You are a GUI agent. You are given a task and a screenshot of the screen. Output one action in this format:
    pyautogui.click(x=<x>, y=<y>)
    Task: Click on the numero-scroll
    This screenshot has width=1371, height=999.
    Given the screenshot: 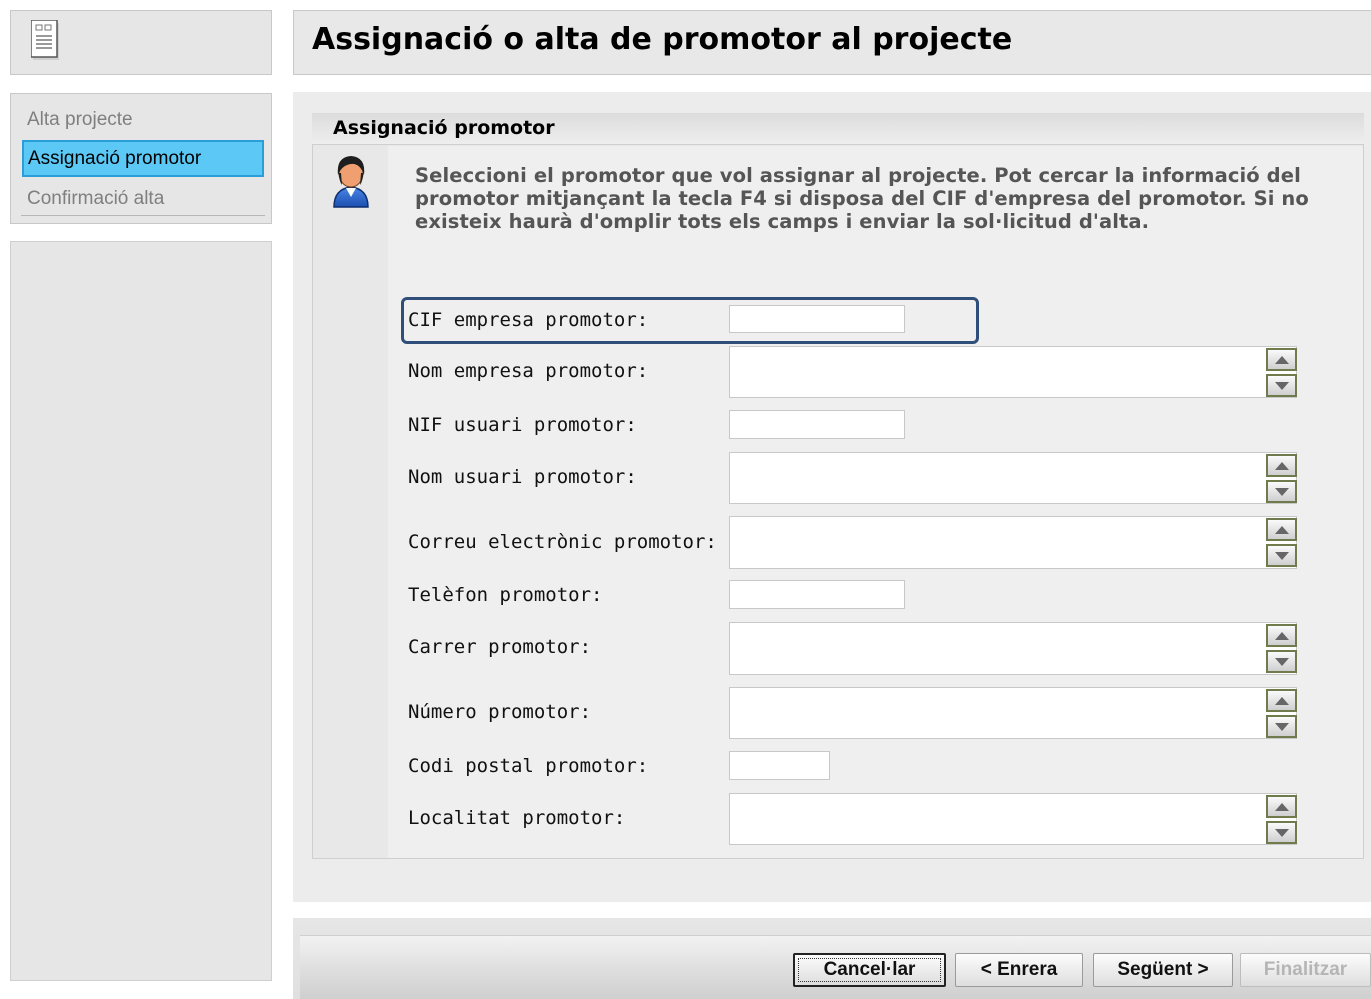 What is the action you would take?
    pyautogui.click(x=1281, y=714)
    